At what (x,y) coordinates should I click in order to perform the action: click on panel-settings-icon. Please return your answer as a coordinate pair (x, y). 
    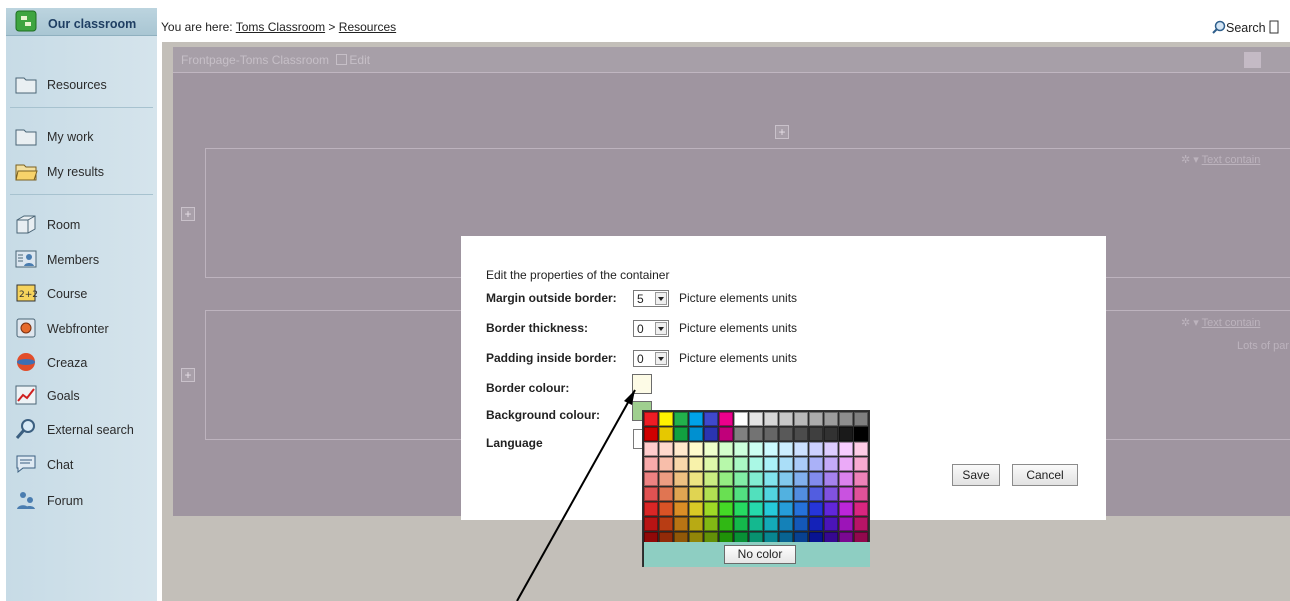
    Looking at the image, I should click on (1252, 60).